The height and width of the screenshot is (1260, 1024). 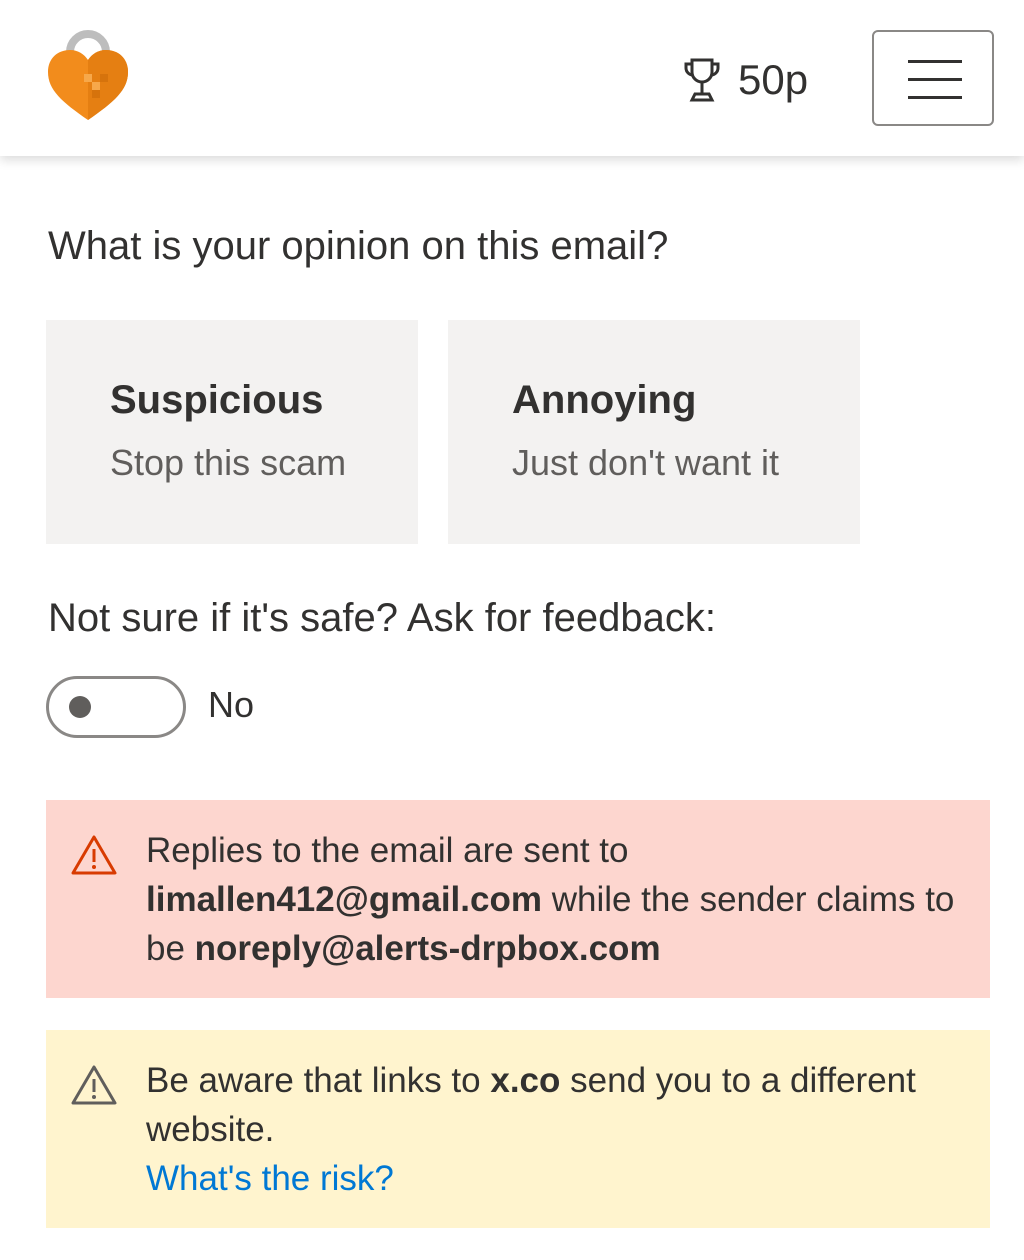 What do you see at coordinates (228, 462) in the screenshot?
I see `option-subtitle: Stop this scam` at bounding box center [228, 462].